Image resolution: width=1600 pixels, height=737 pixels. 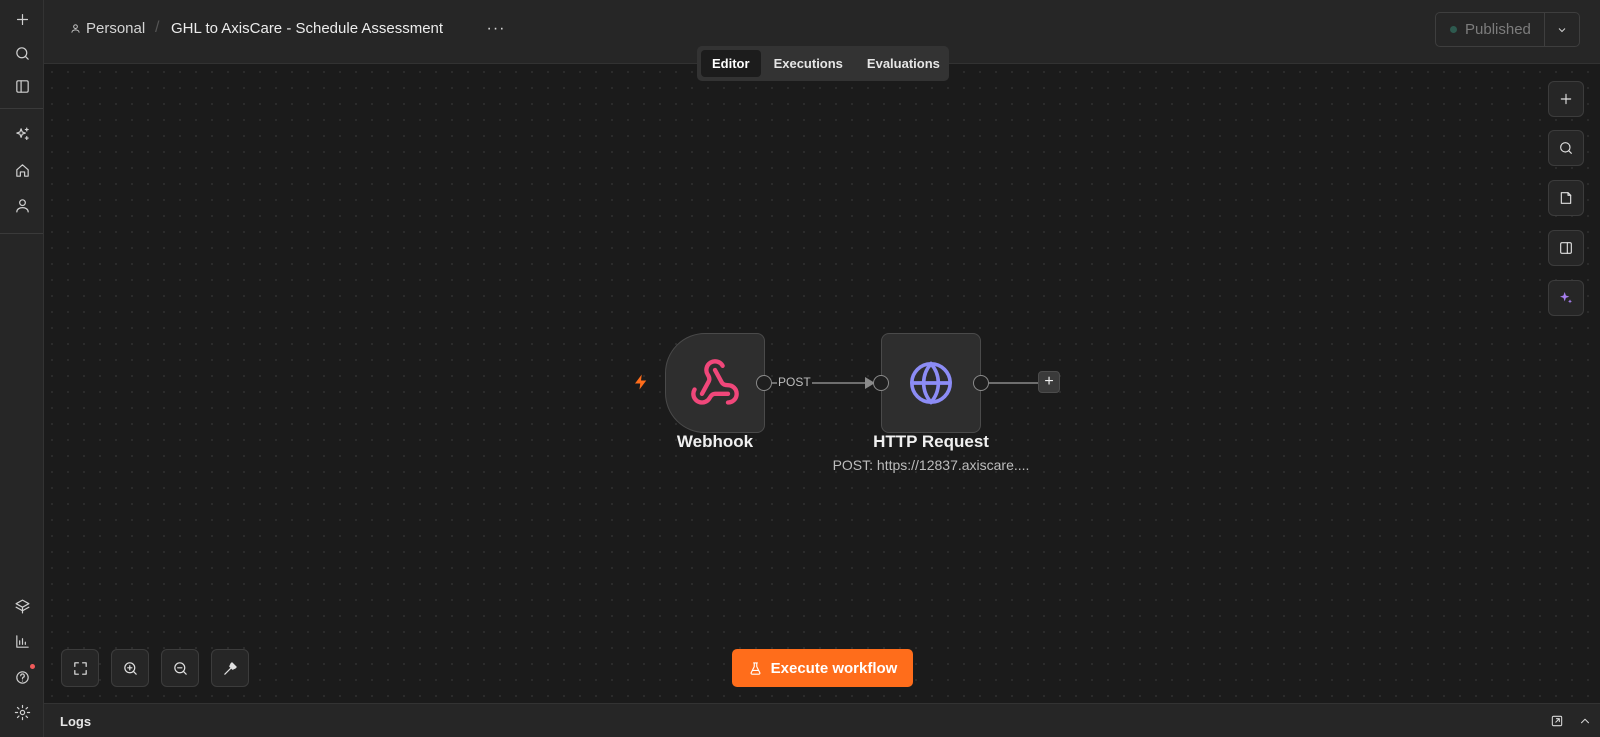 What do you see at coordinates (981, 383) in the screenshot?
I see `http-output-handle` at bounding box center [981, 383].